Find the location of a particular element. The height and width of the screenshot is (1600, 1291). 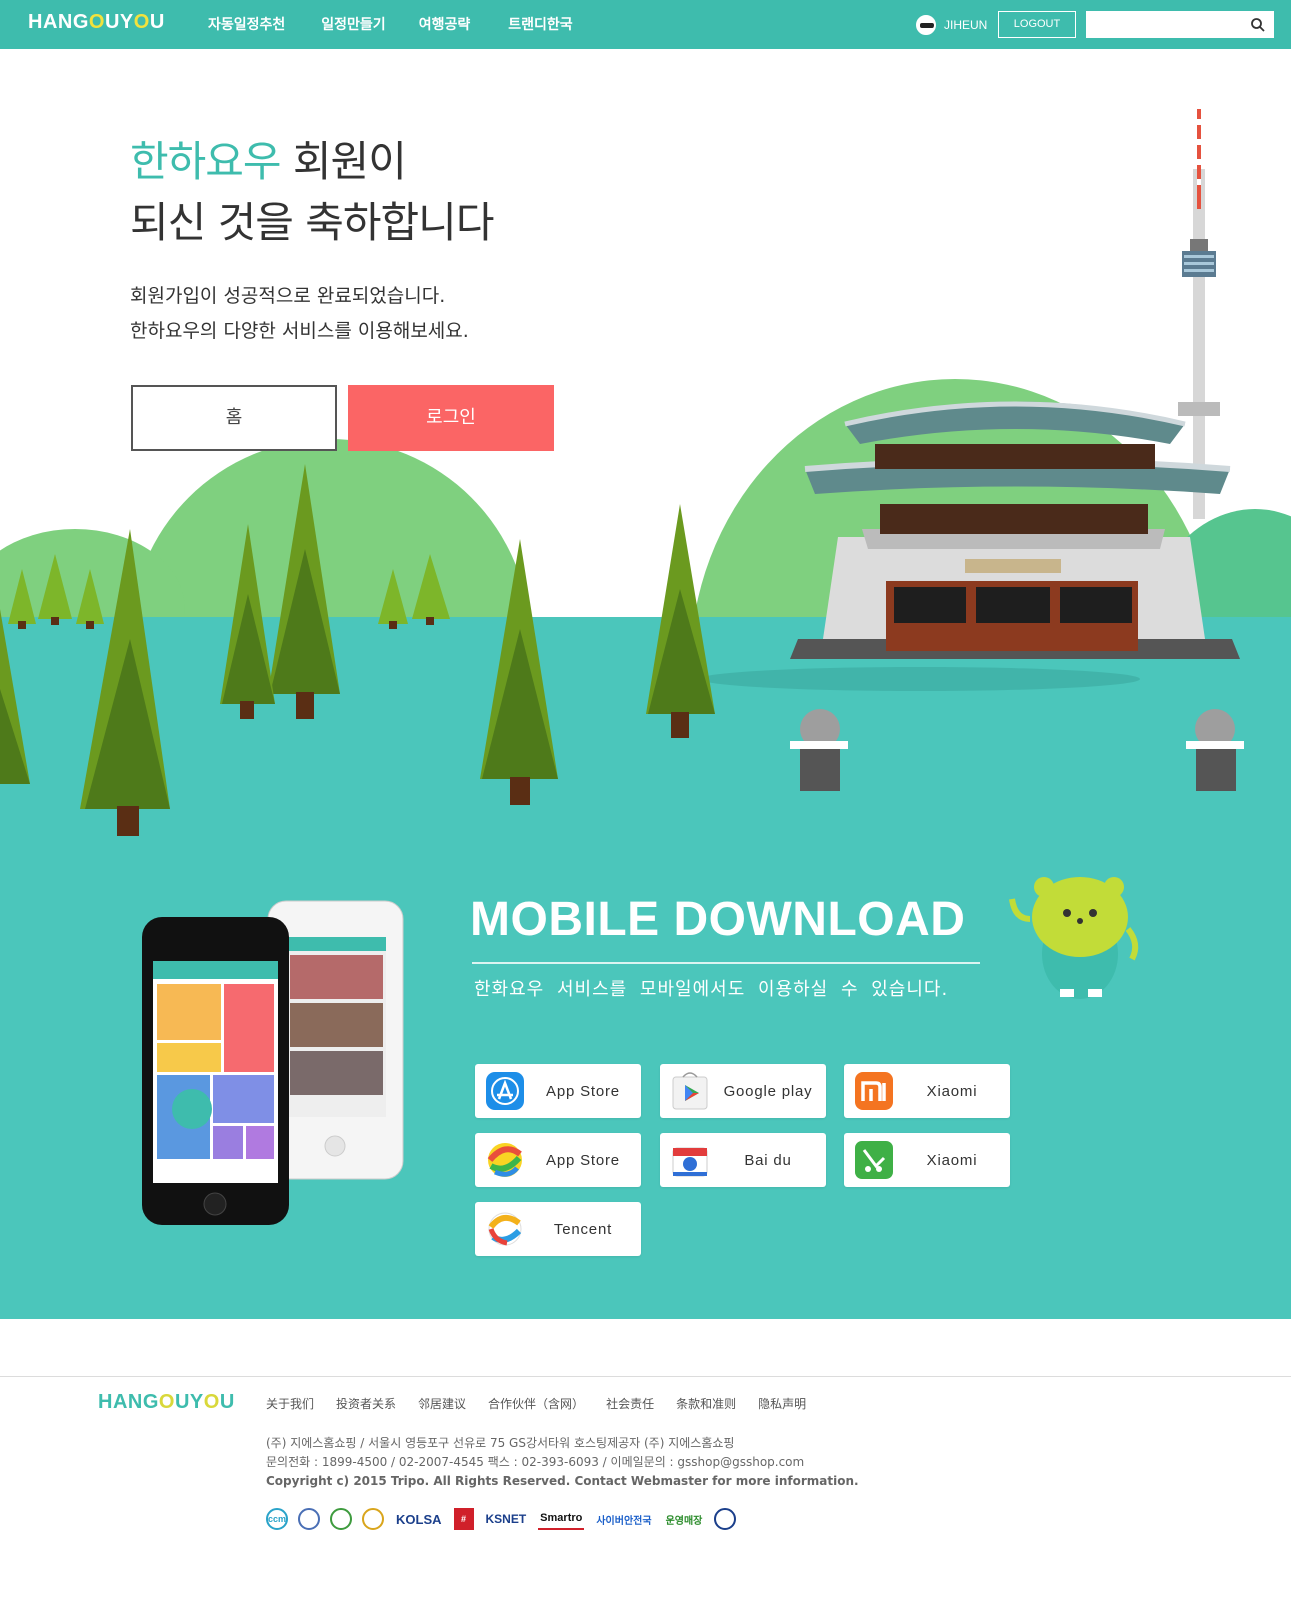

store-button-baidu: Bai du is located at coordinates (743, 1160).